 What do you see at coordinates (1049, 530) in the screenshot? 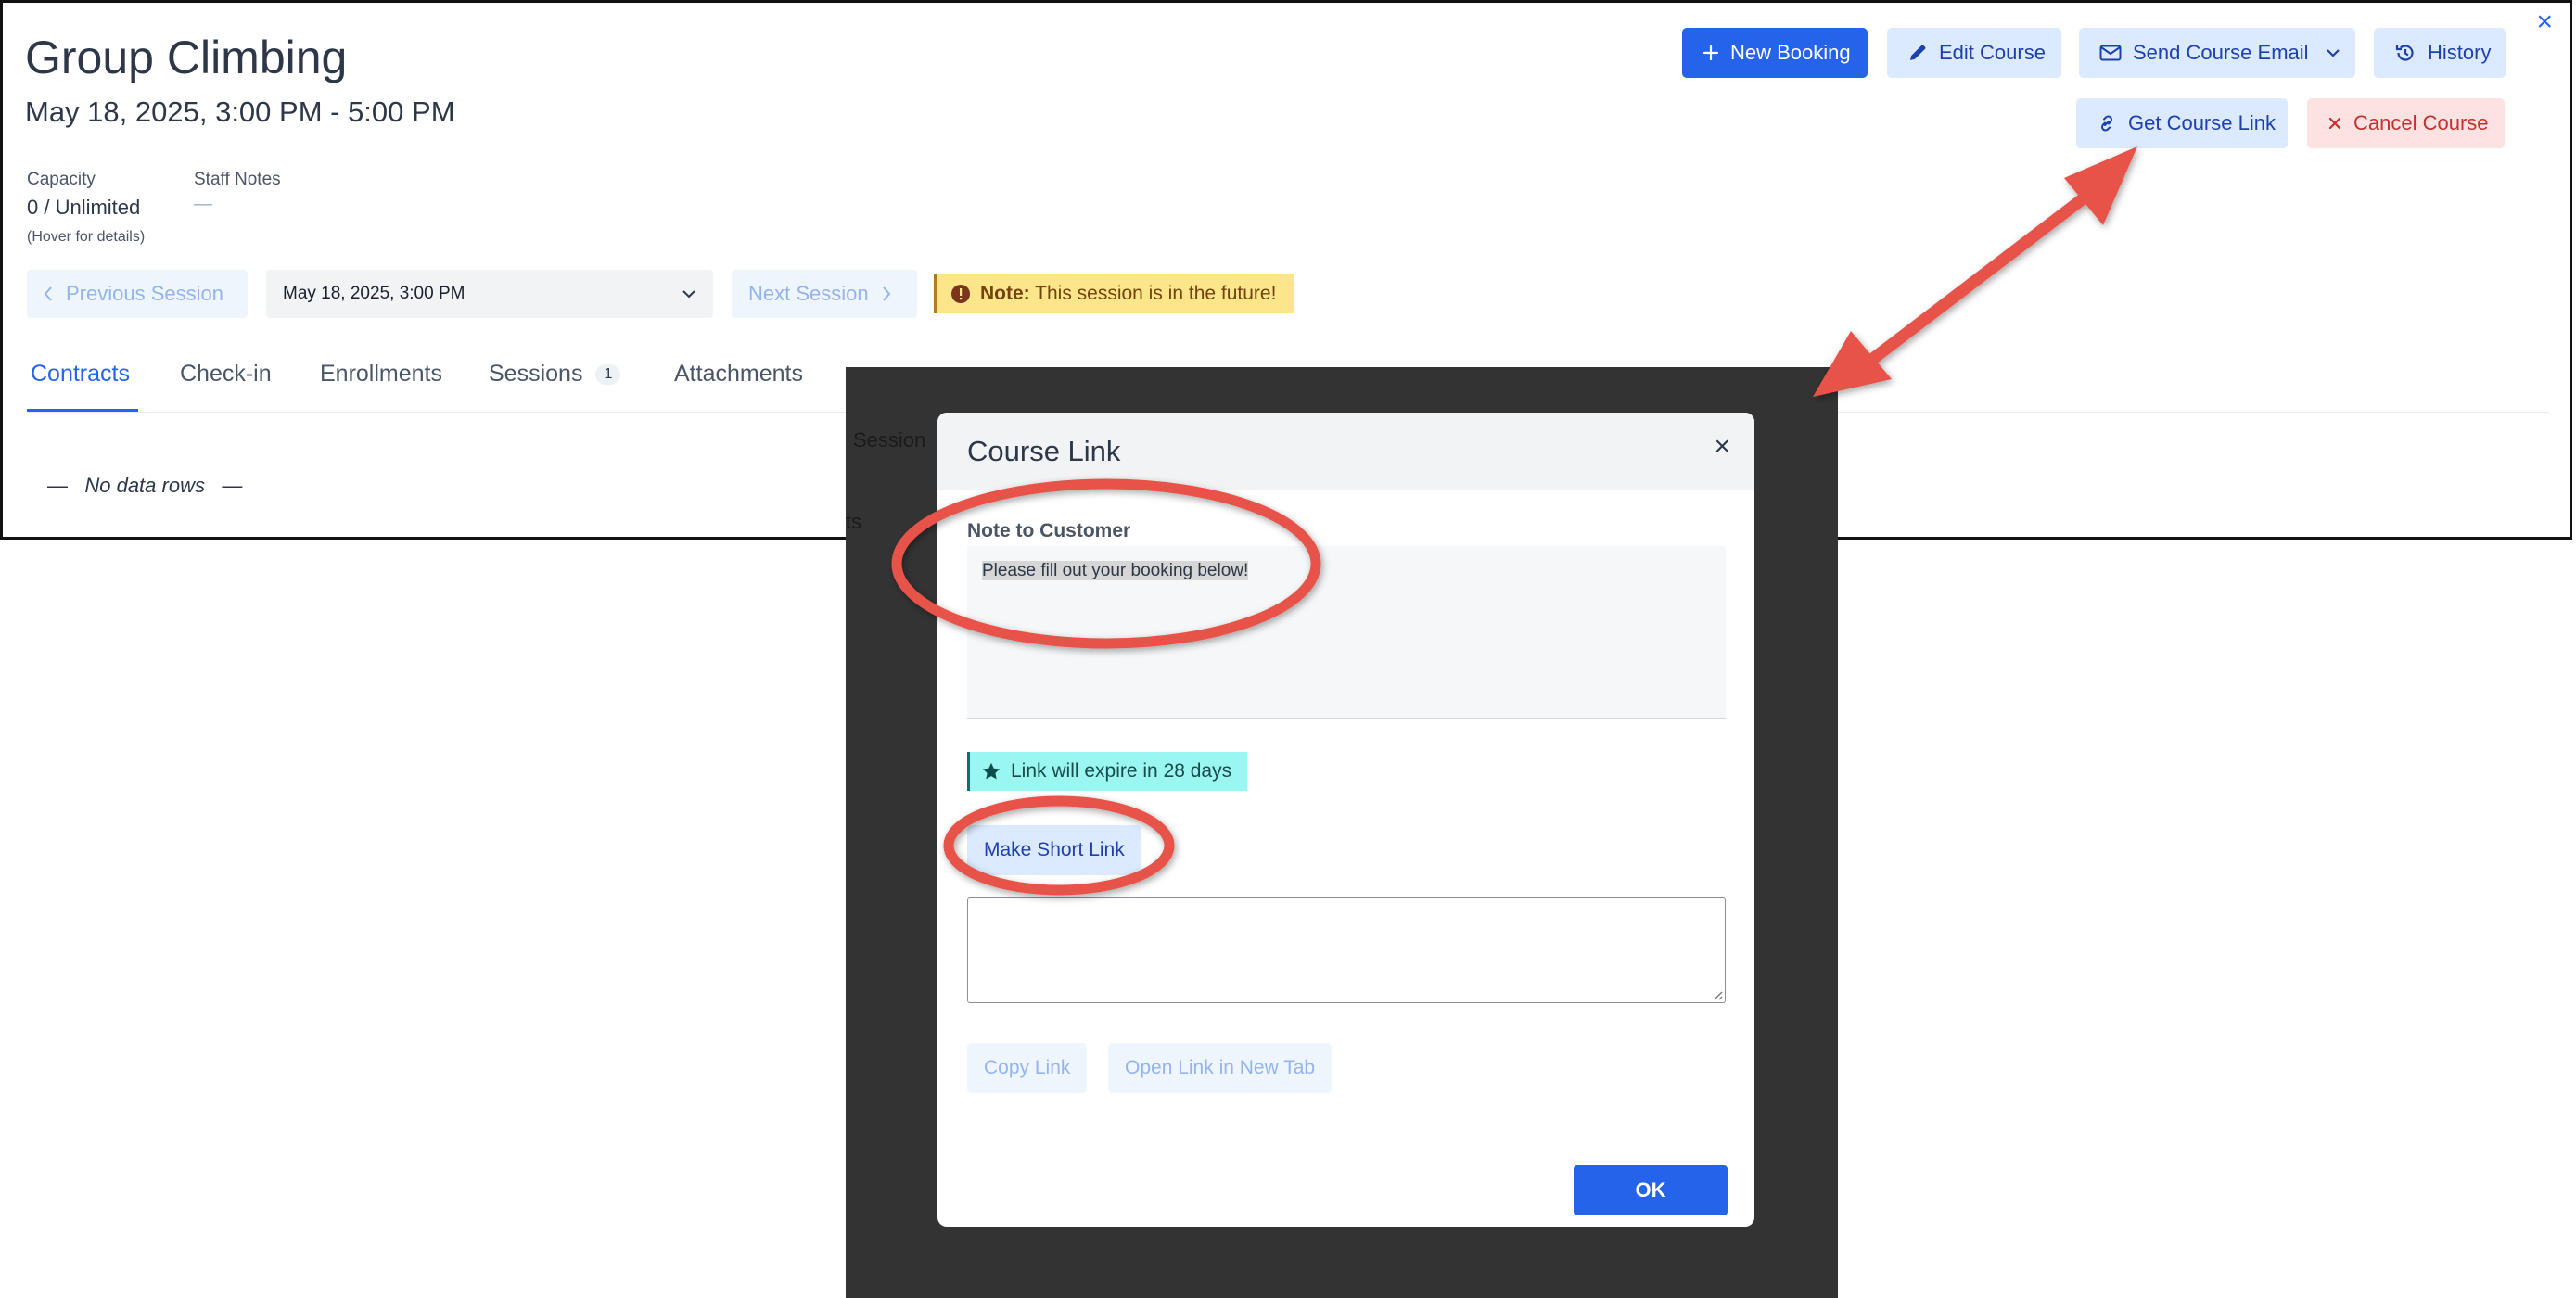
I see `note-to-customer-label: Note to Customer` at bounding box center [1049, 530].